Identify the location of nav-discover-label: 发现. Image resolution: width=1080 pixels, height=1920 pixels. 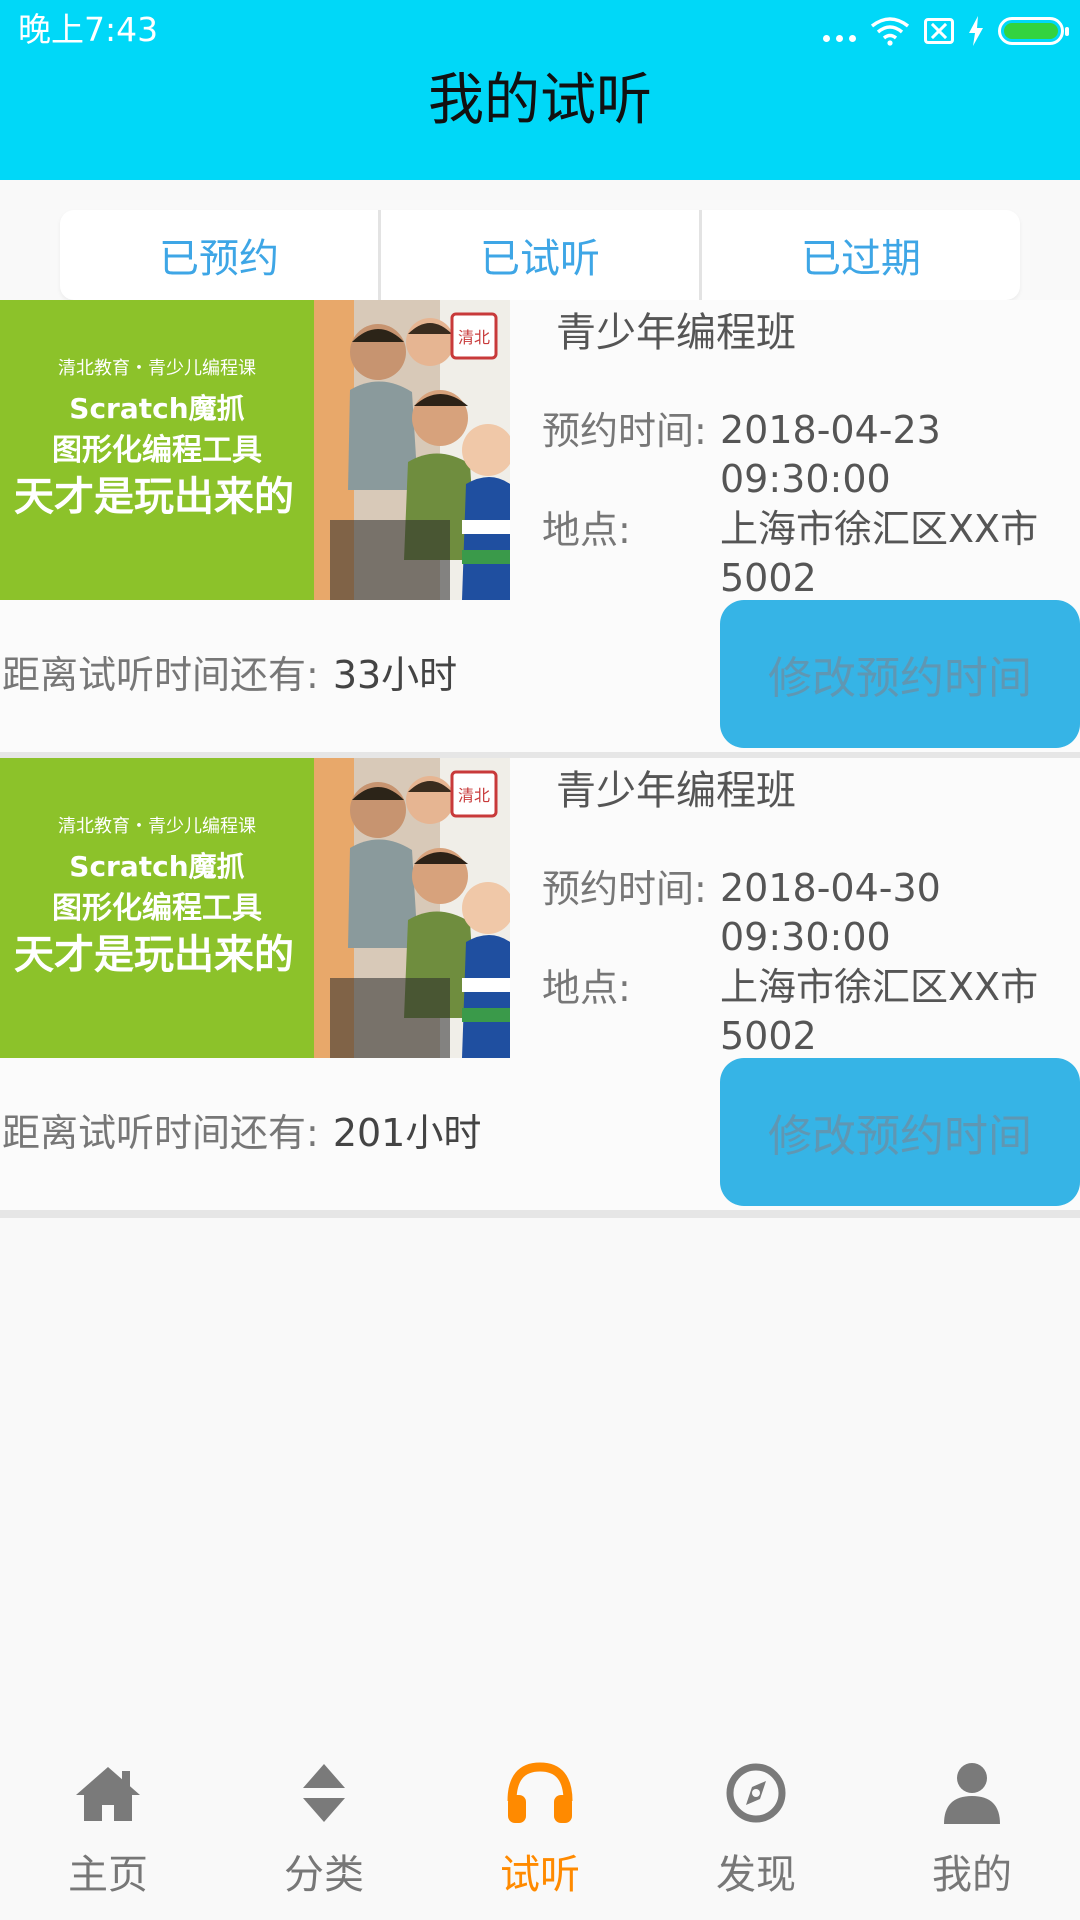
(756, 1875).